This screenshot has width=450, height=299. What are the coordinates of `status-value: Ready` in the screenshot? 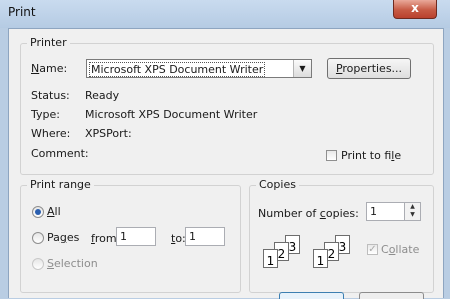 It's located at (102, 95).